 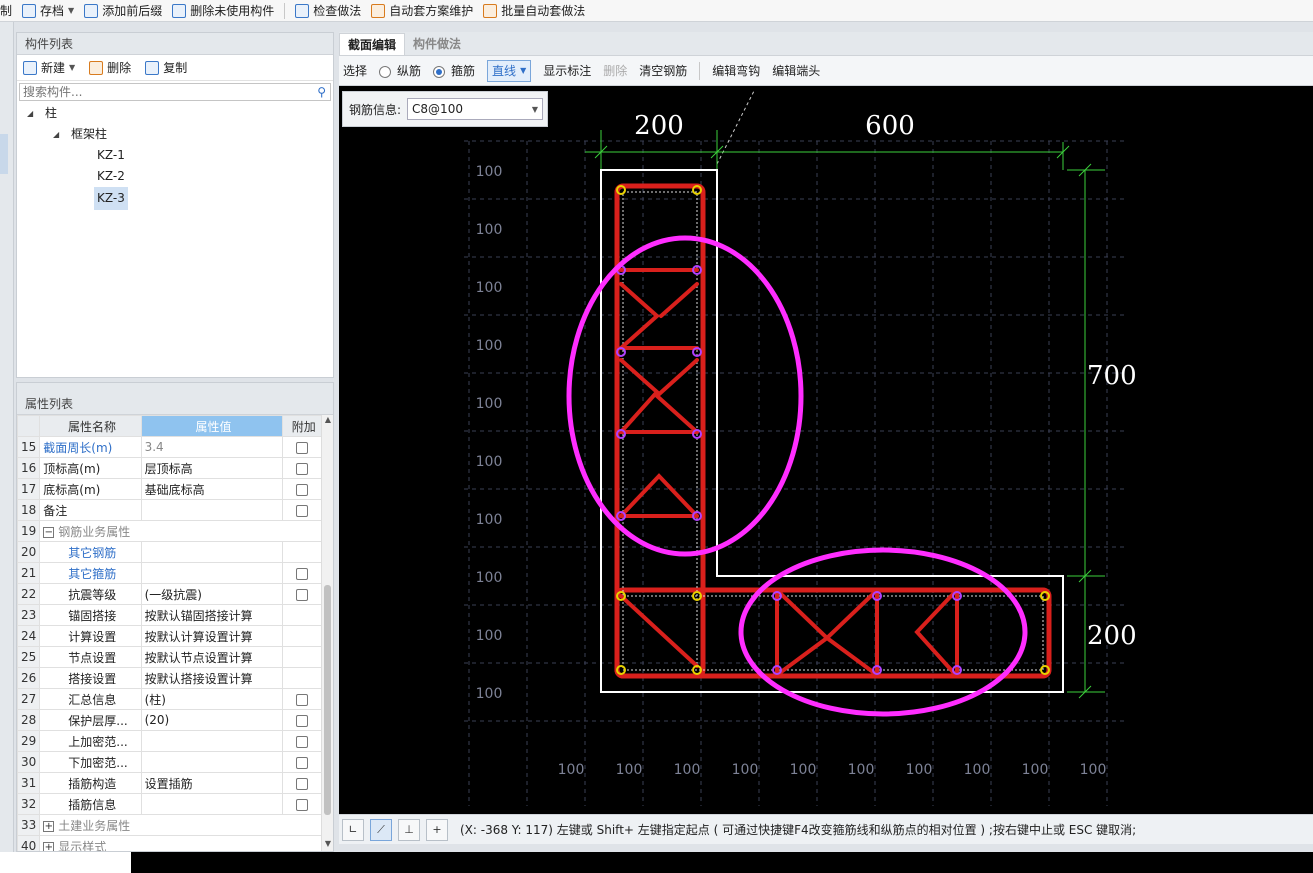 I want to click on tree-node-frame-column: ◢ 框架柱, so click(x=175, y=134).